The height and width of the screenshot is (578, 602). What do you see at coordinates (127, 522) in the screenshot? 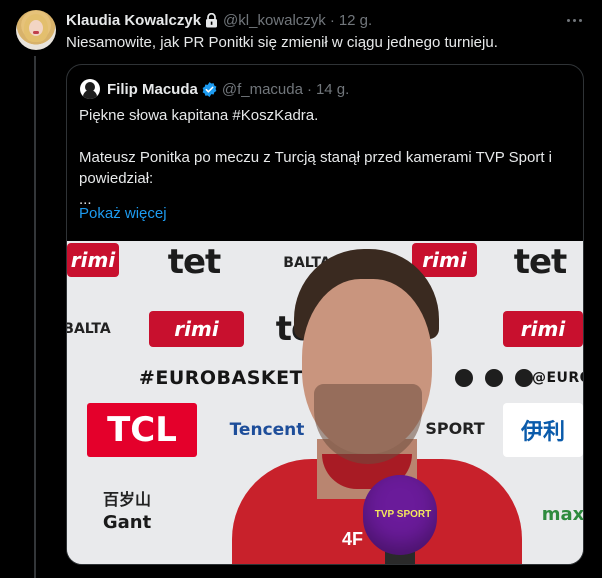
I see `sponsor-gant-logo: Gant` at bounding box center [127, 522].